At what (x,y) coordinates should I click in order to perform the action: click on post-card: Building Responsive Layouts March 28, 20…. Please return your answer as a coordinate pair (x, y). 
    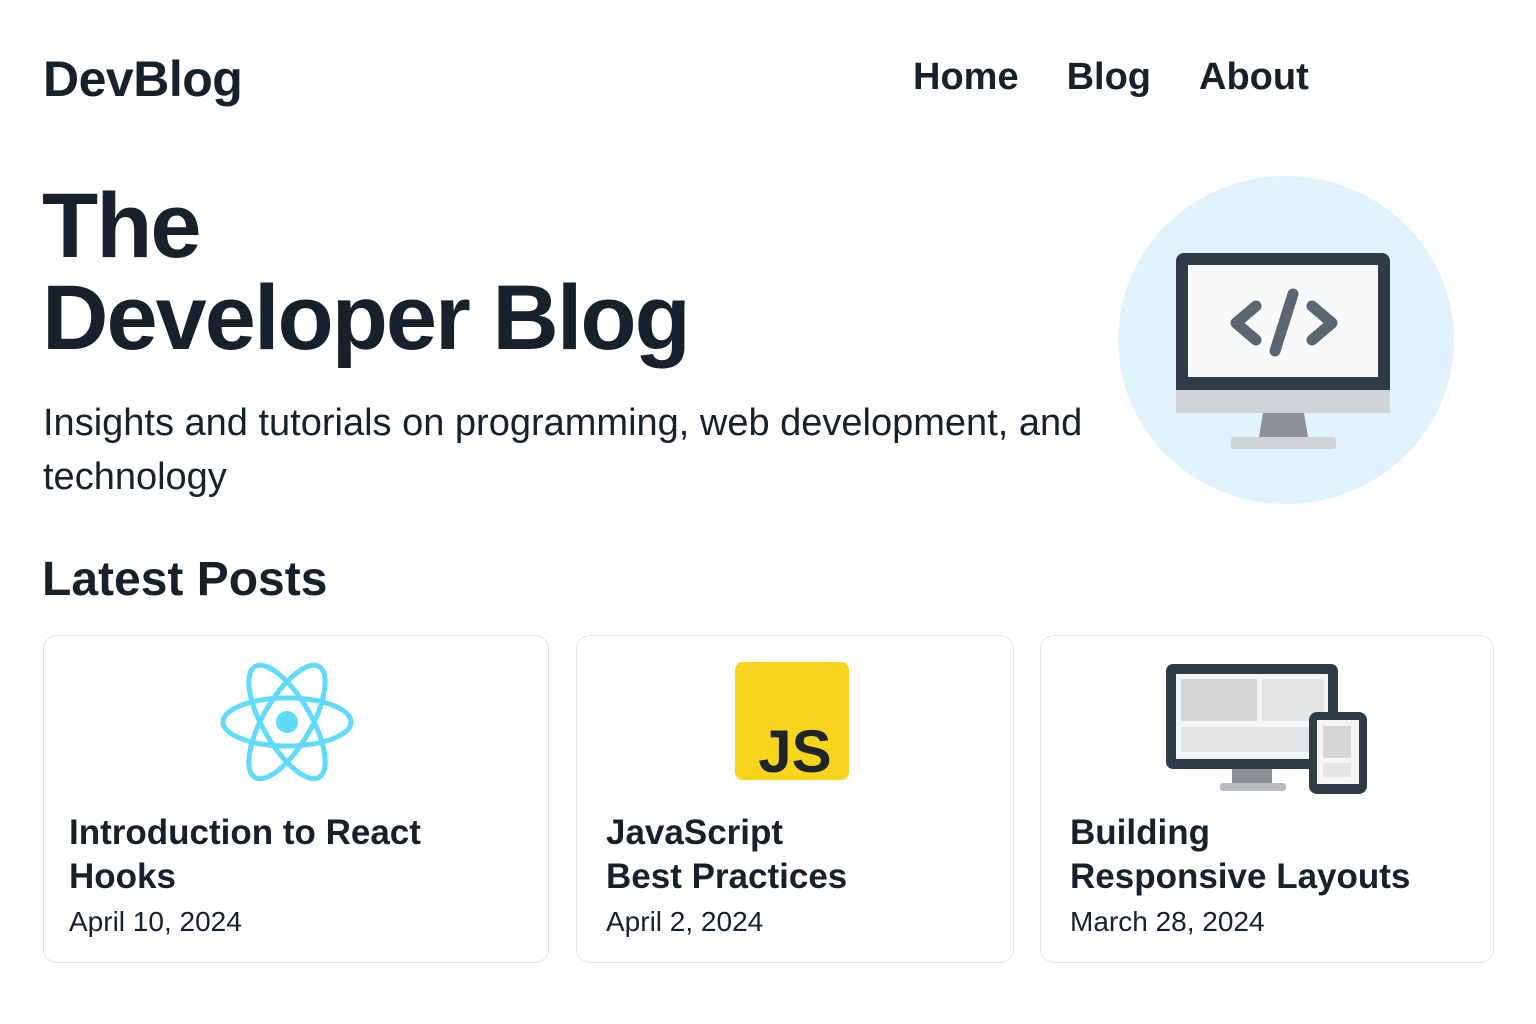
    Looking at the image, I should click on (1267, 799).